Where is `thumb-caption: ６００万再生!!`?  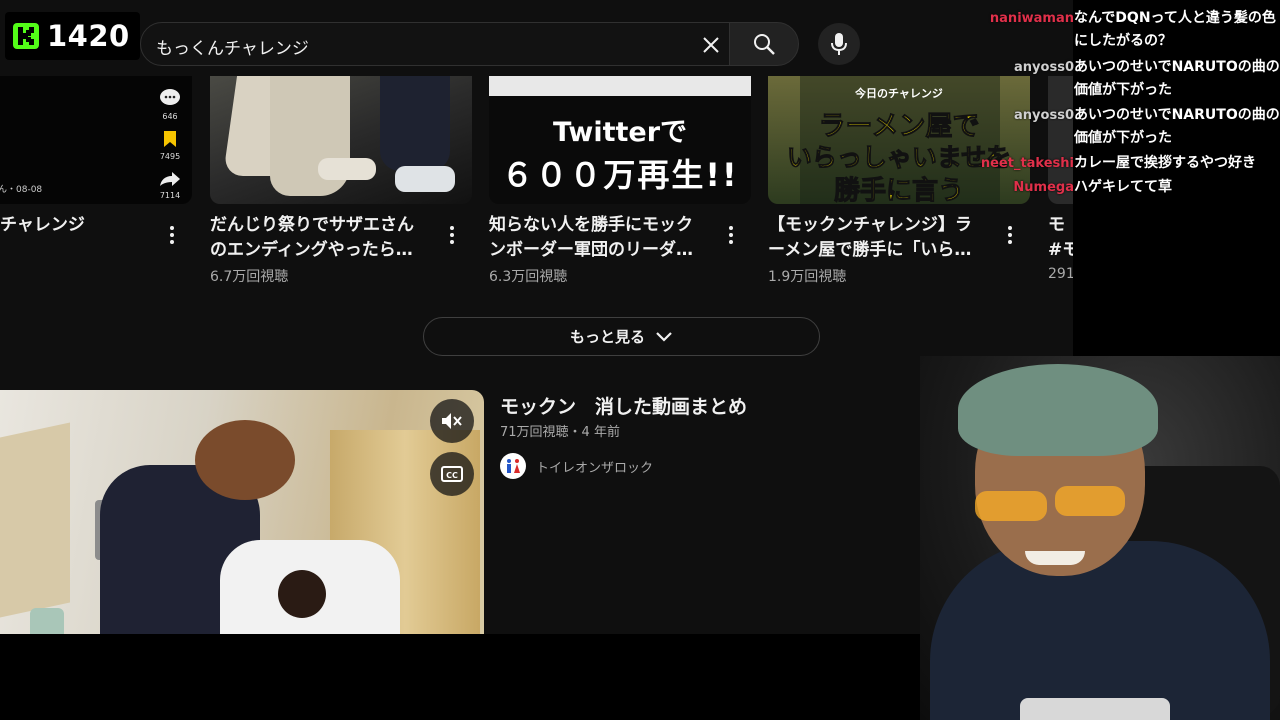
thumb-caption: ６００万再生!! is located at coordinates (620, 175).